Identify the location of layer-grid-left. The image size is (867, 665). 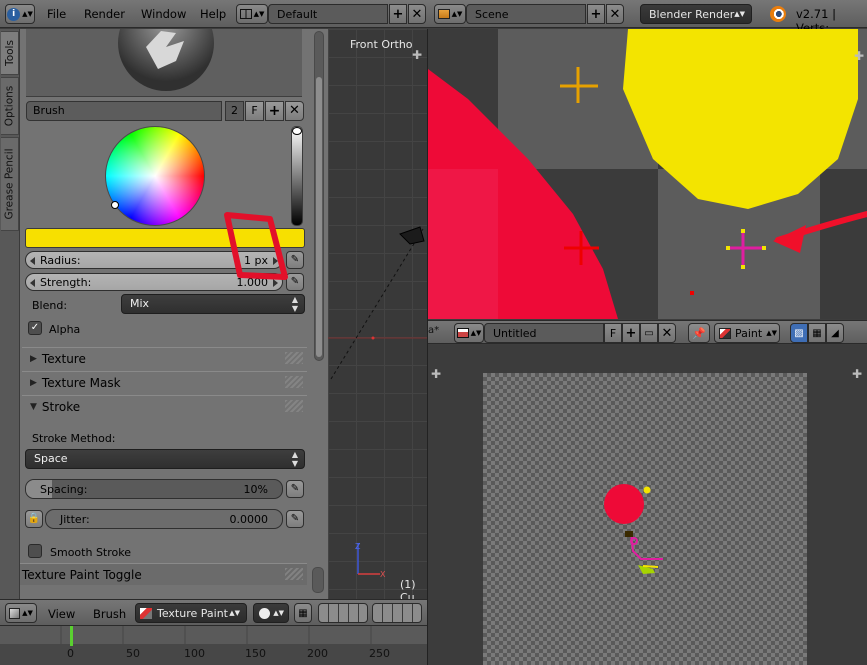
(343, 613).